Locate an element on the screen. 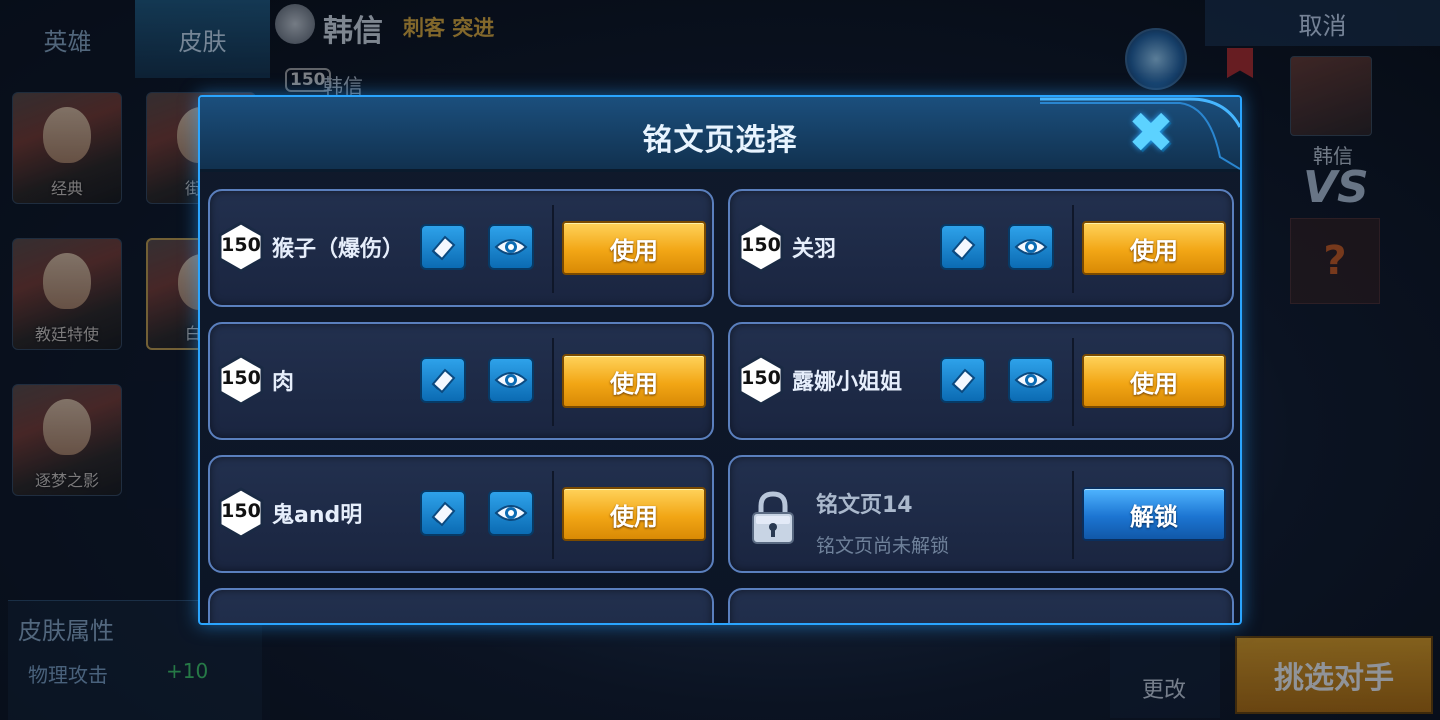 Image resolution: width=1440 pixels, height=720 pixels. inscription-page-card: 150 关羽 使用 is located at coordinates (981, 248).